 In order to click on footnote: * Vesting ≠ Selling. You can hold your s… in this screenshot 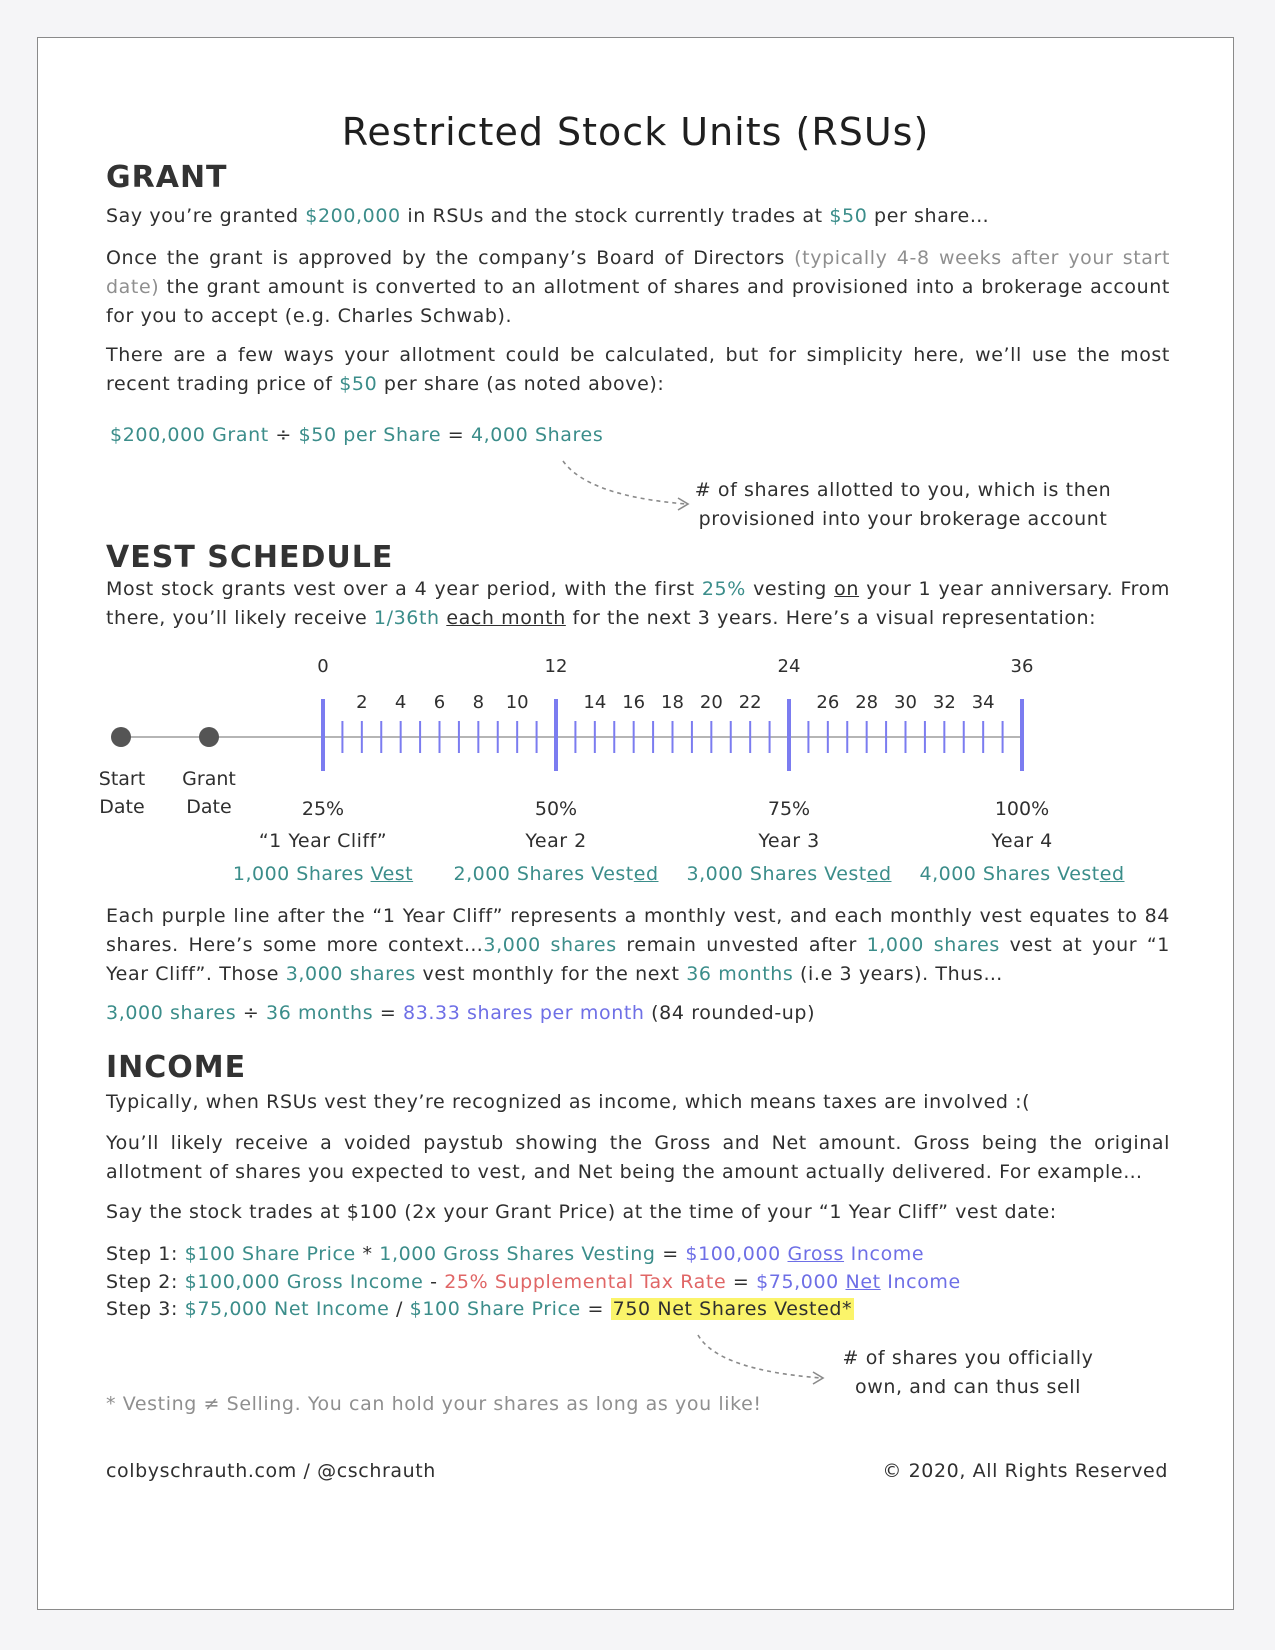, I will do `click(434, 1404)`.